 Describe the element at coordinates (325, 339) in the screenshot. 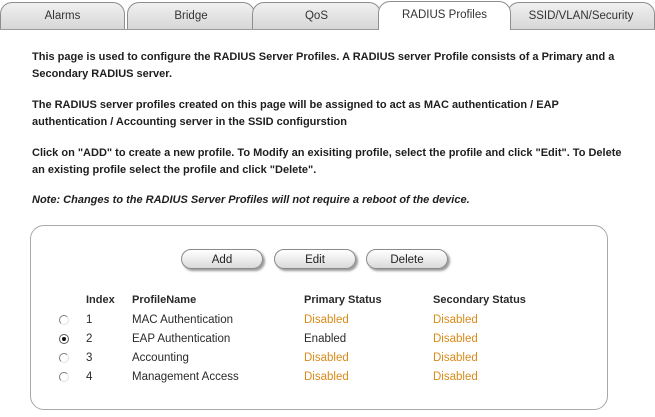

I see `row-primary-status: Enabled` at that location.